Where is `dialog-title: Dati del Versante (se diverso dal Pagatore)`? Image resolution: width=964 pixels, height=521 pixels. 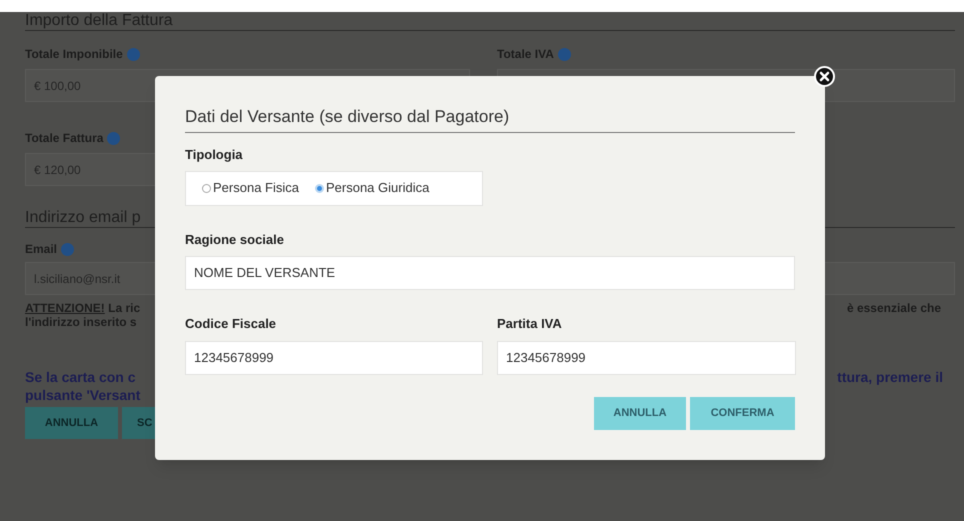
dialog-title: Dati del Versante (se diverso dal Pagatore) is located at coordinates (347, 116).